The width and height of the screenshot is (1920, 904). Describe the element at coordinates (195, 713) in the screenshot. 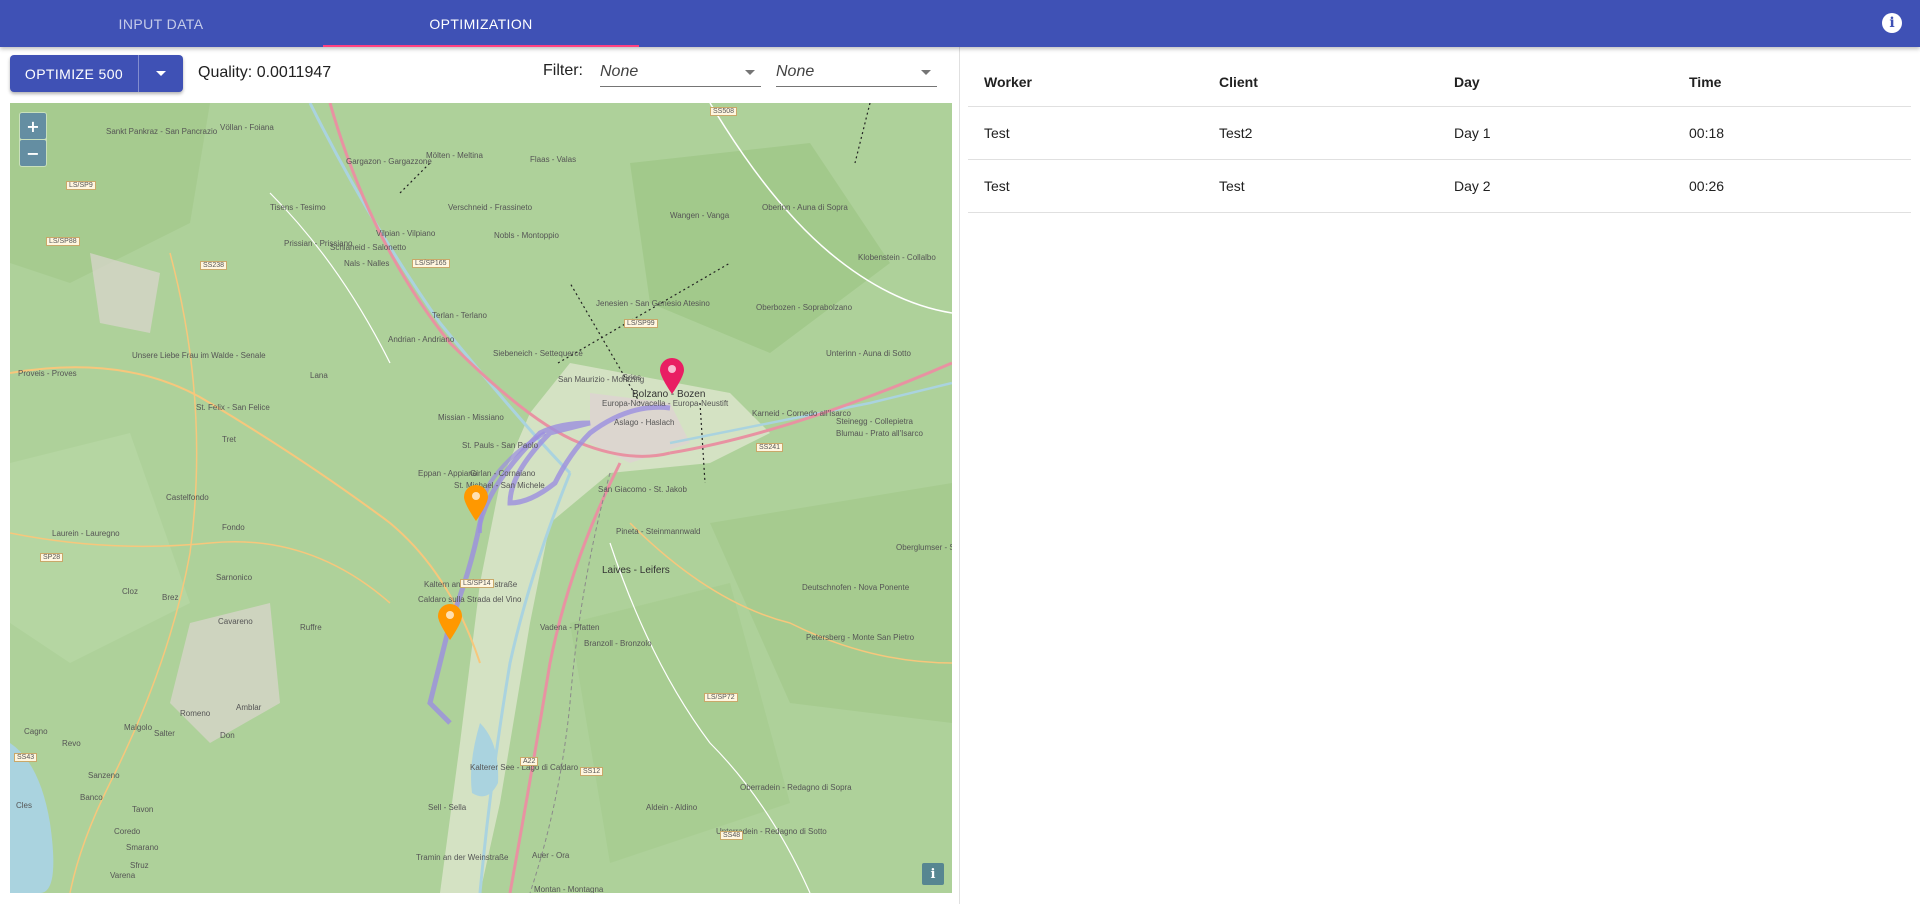

I see `map-place-label: Romeno` at that location.